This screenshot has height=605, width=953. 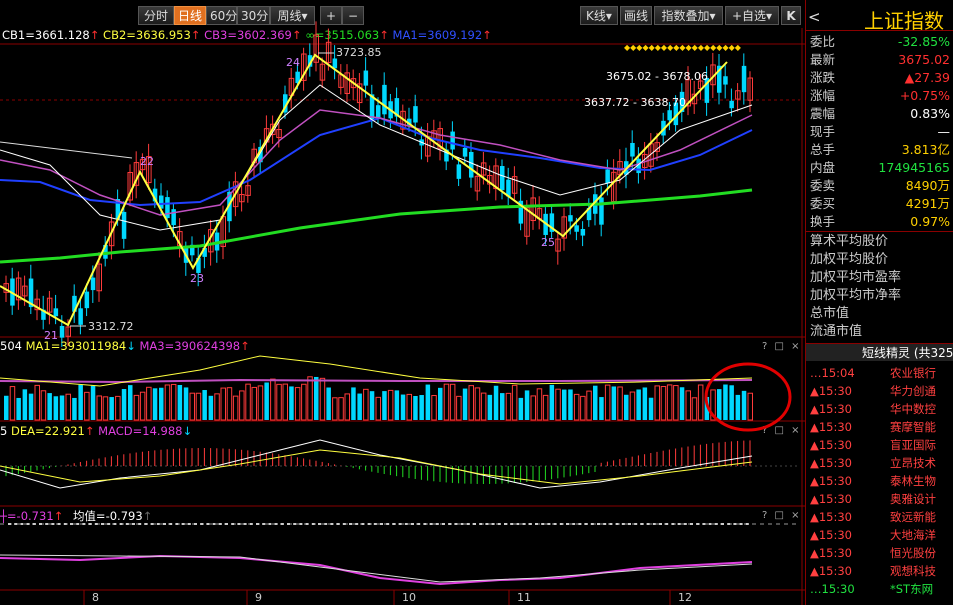 What do you see at coordinates (880, 42) in the screenshot?
I see `quote-row: 委比 -32.85%` at bounding box center [880, 42].